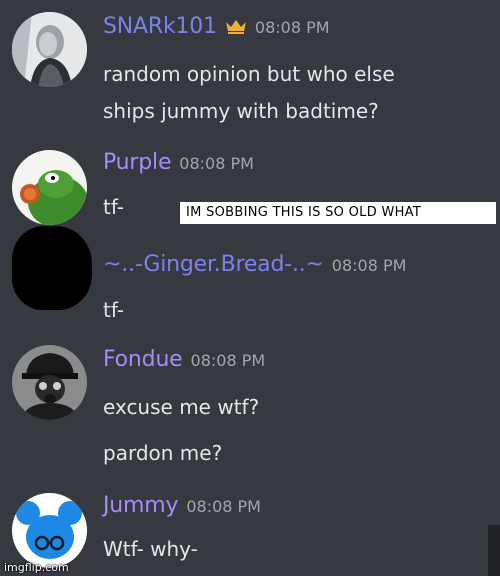  Describe the element at coordinates (137, 162) in the screenshot. I see `username: Purple` at that location.